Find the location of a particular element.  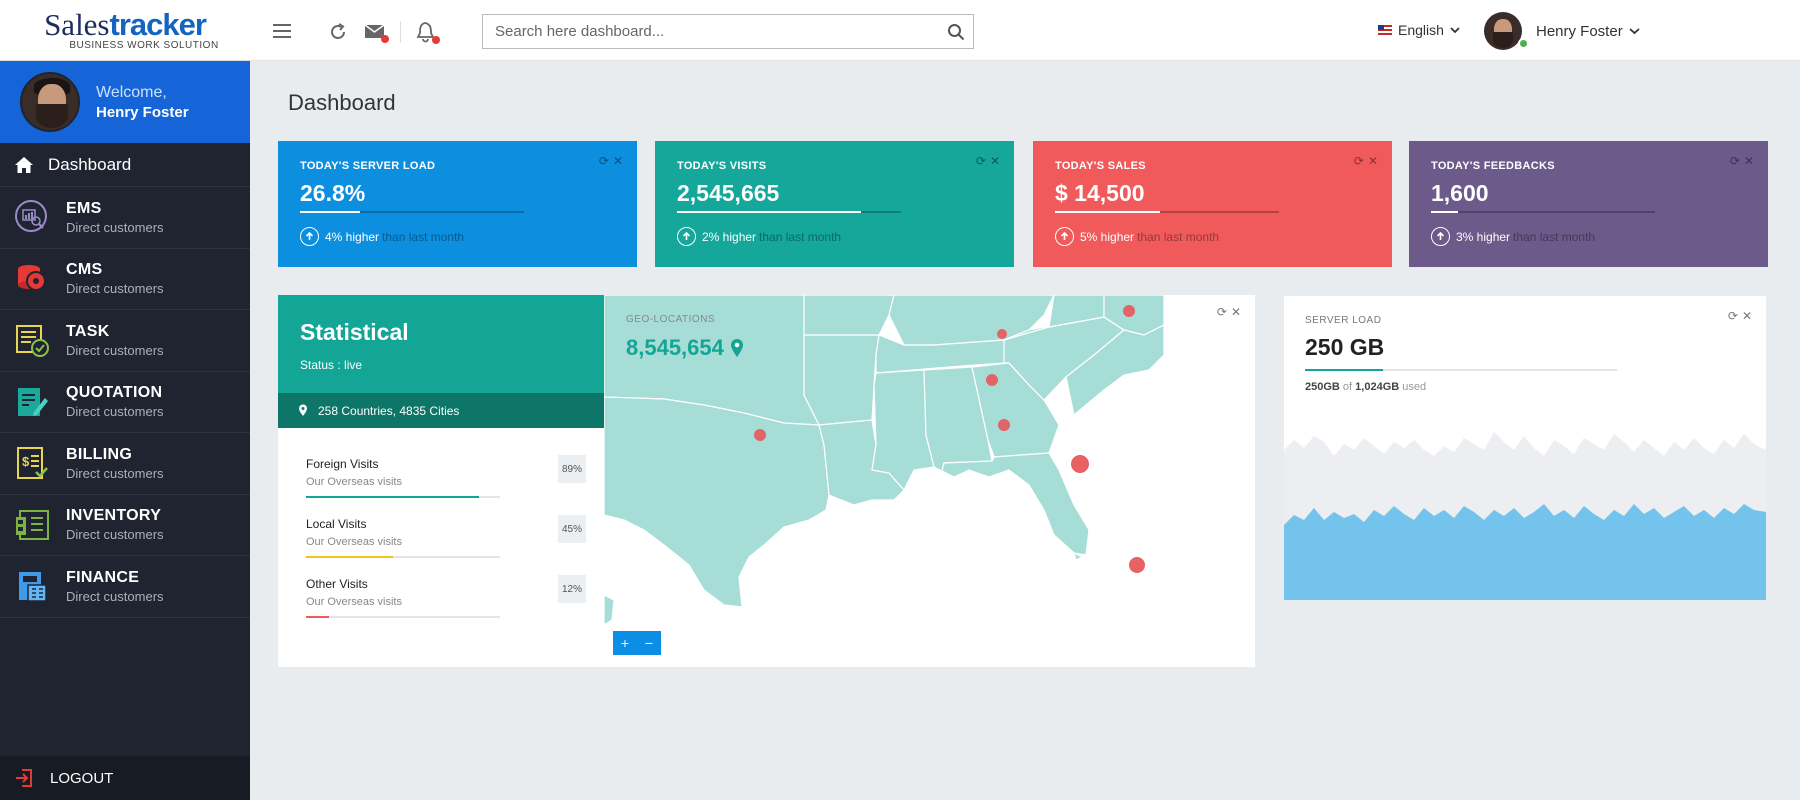

server-load-area-foreground is located at coordinates (1525, 552).